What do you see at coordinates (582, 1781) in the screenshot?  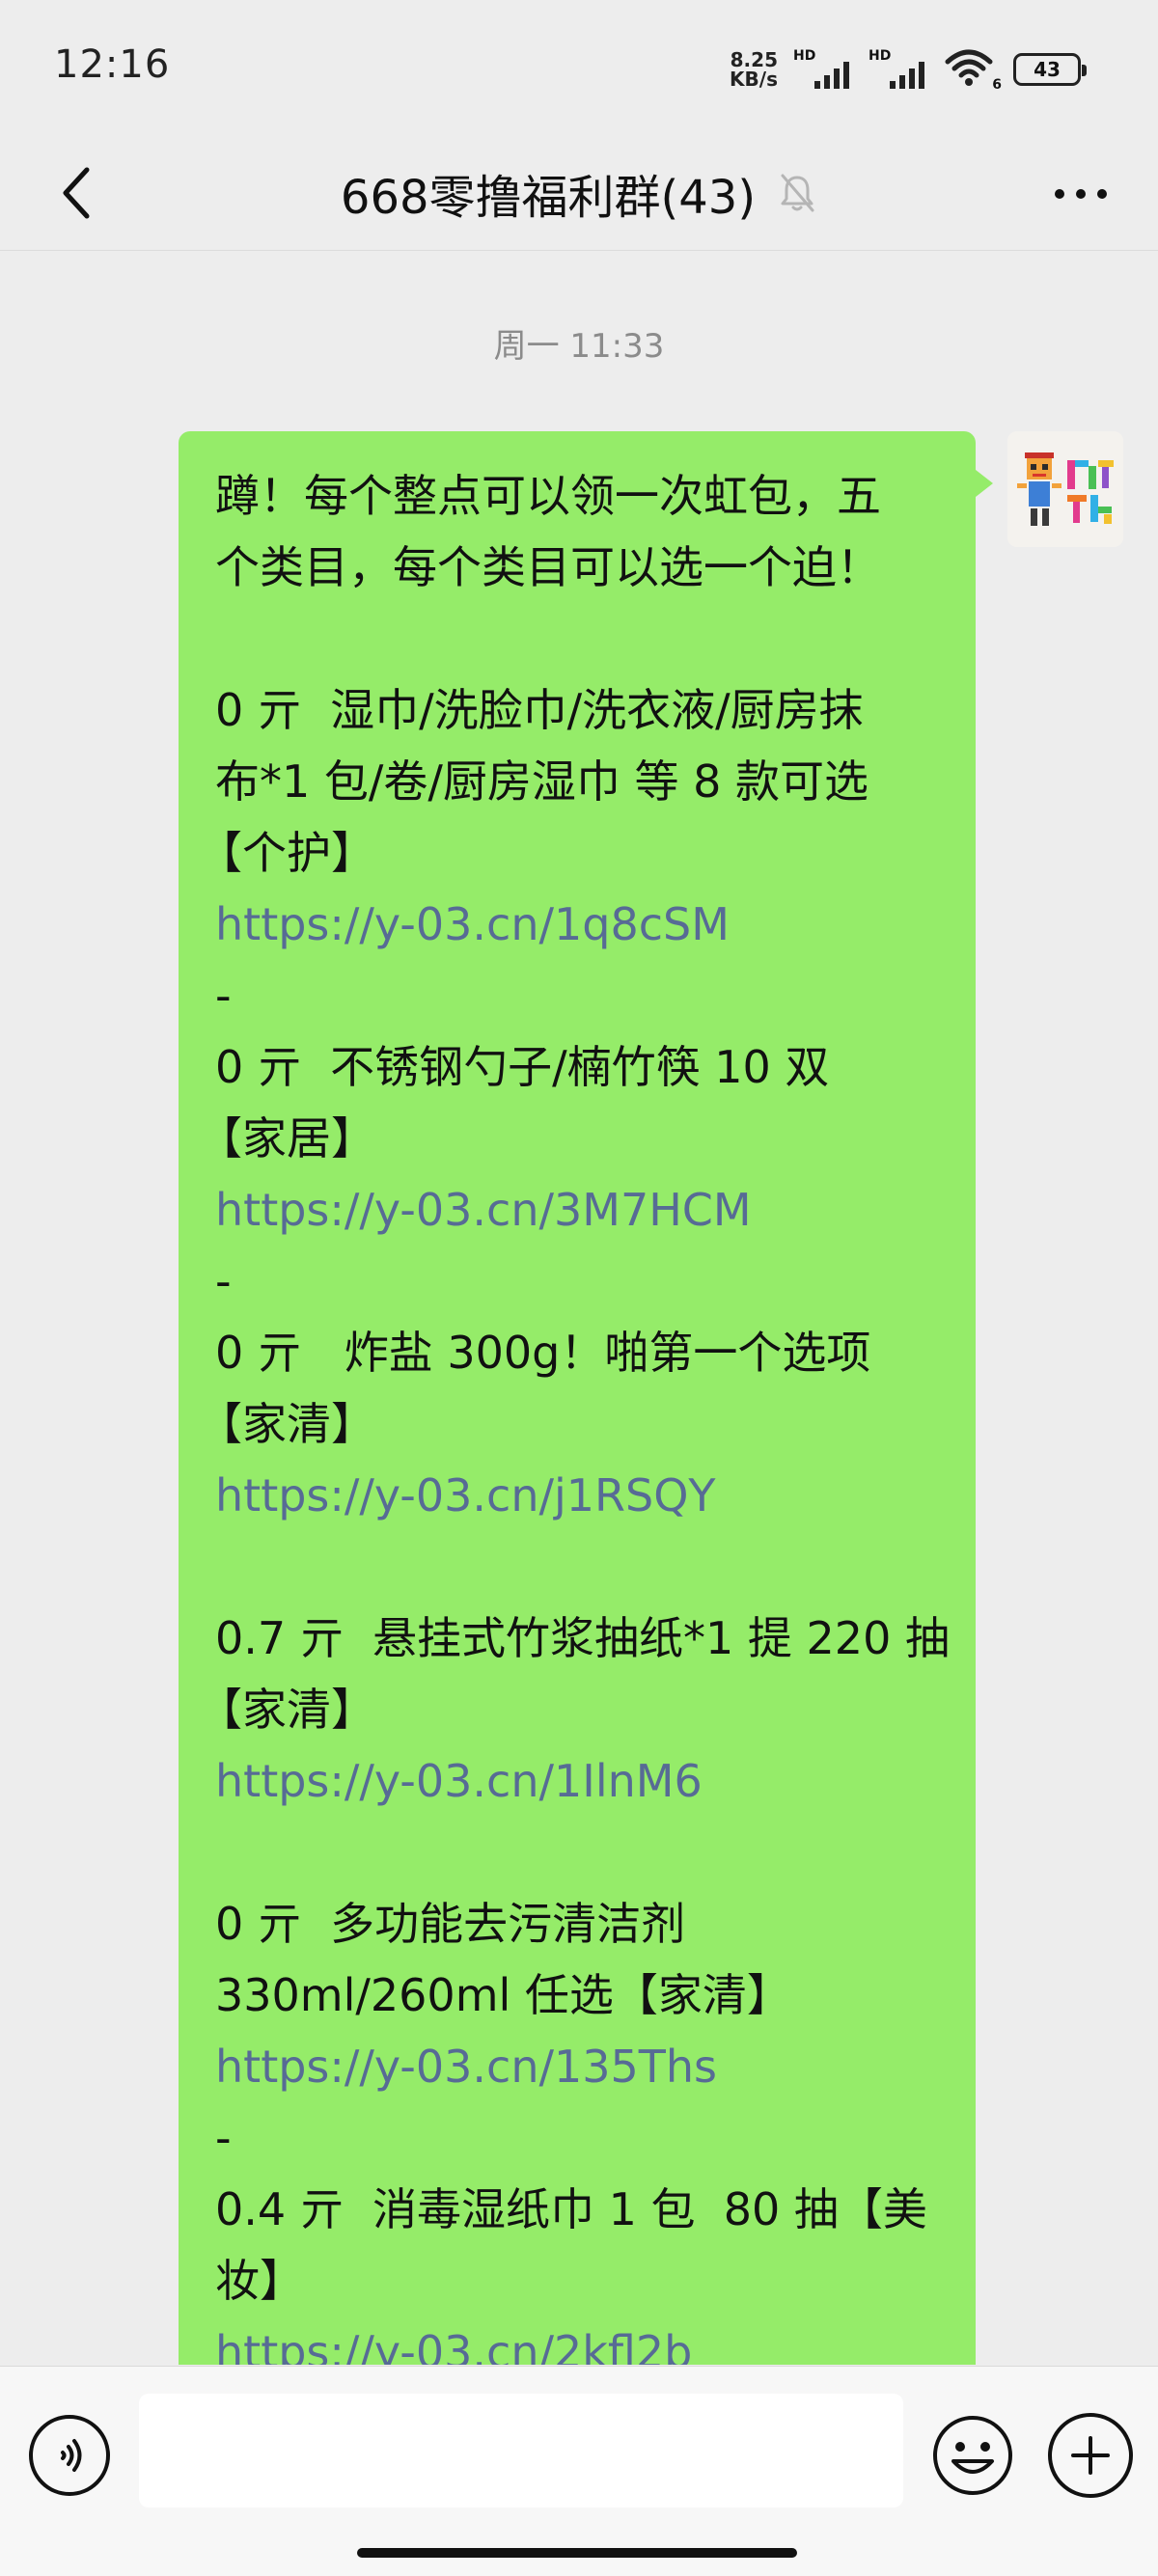 I see `message-link: https://y-03.cn/1IlnM6` at bounding box center [582, 1781].